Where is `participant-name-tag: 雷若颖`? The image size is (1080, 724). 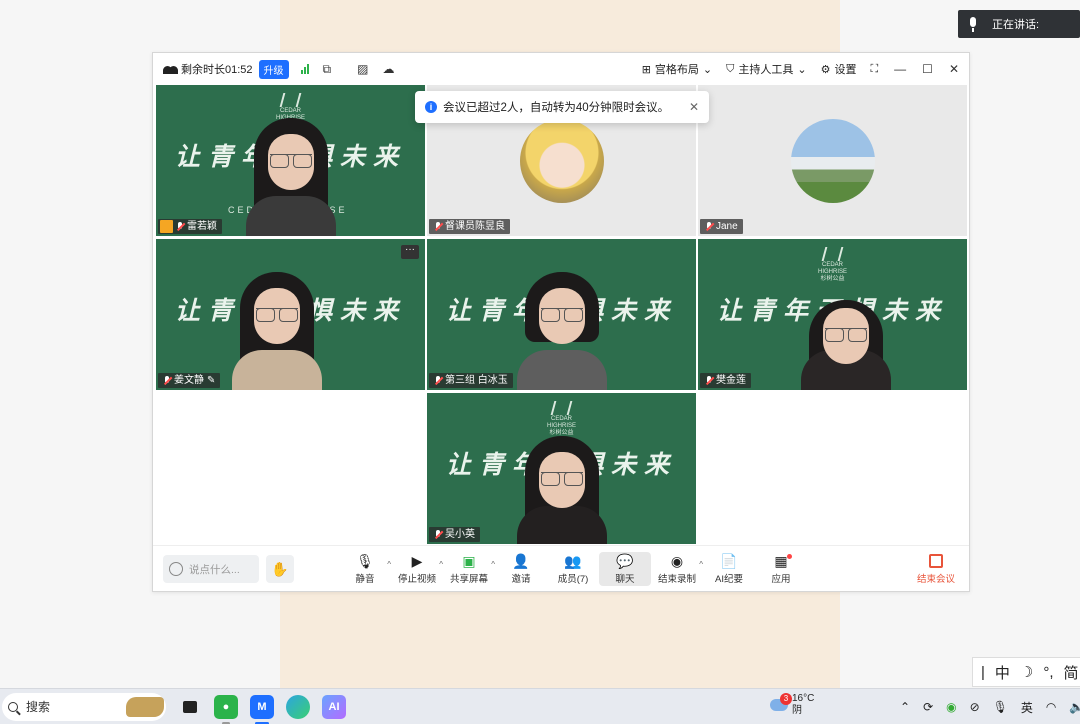
participant-name-tag: 雷若颖 is located at coordinates (190, 226).